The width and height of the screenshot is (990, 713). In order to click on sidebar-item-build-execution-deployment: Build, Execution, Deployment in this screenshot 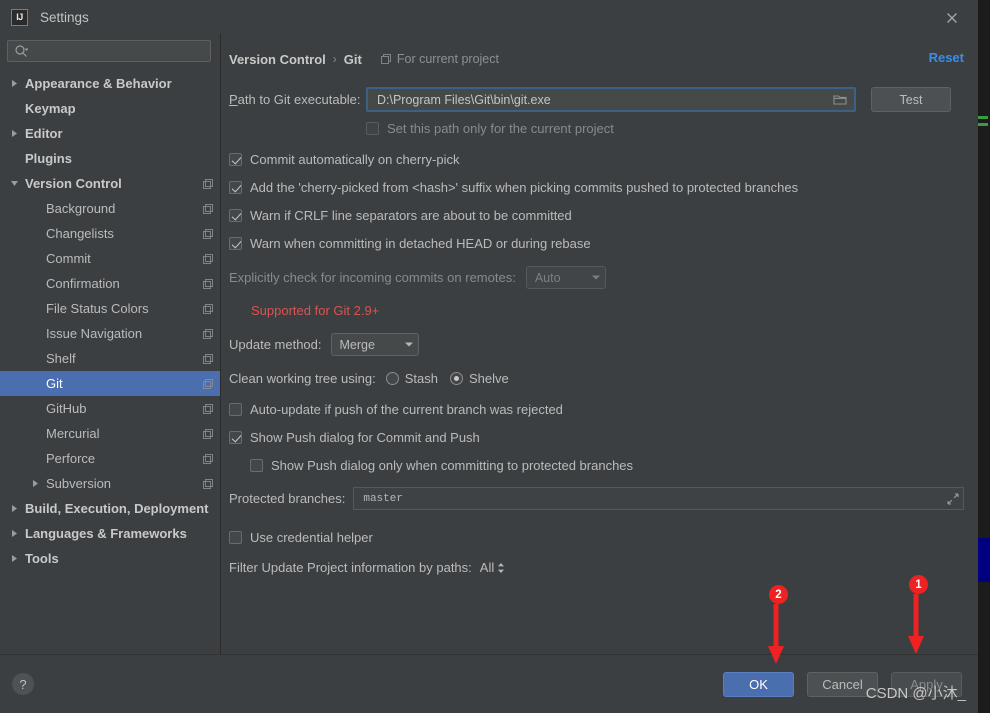, I will do `click(110, 508)`.